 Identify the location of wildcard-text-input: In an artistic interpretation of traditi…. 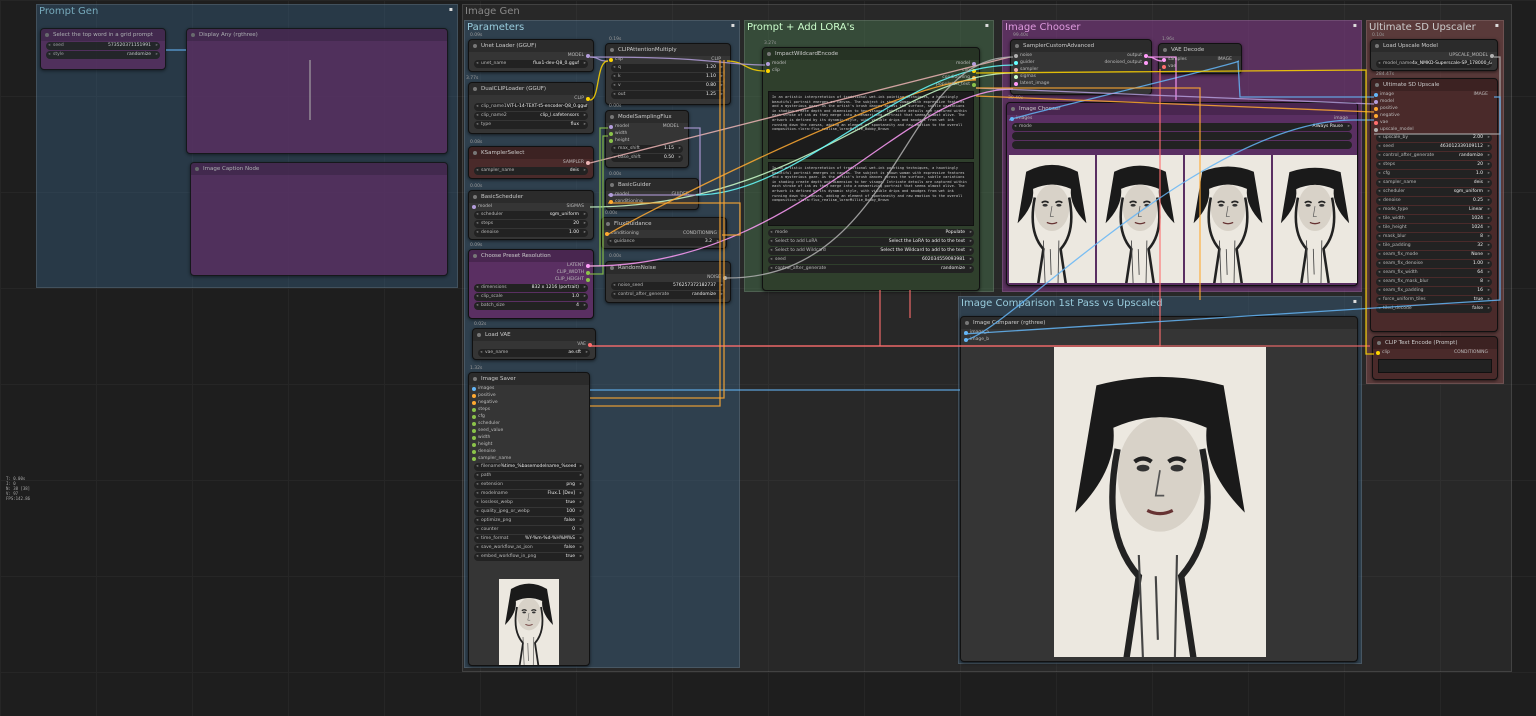
(871, 125).